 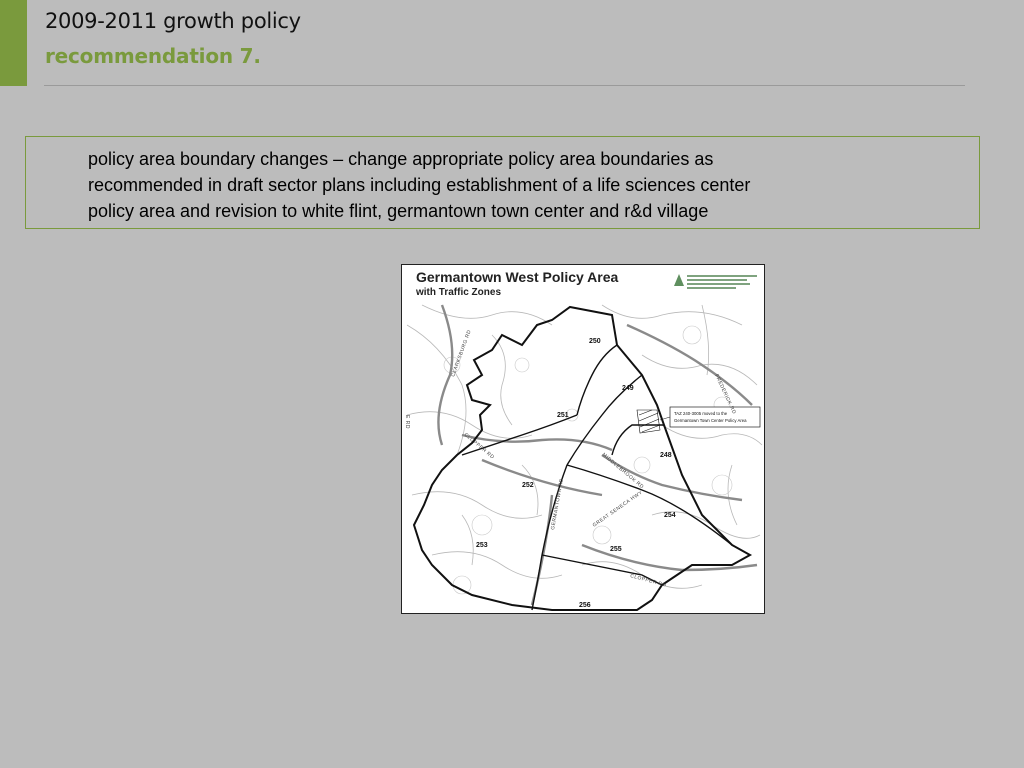 I want to click on zone-label-248: 248, so click(x=666, y=455).